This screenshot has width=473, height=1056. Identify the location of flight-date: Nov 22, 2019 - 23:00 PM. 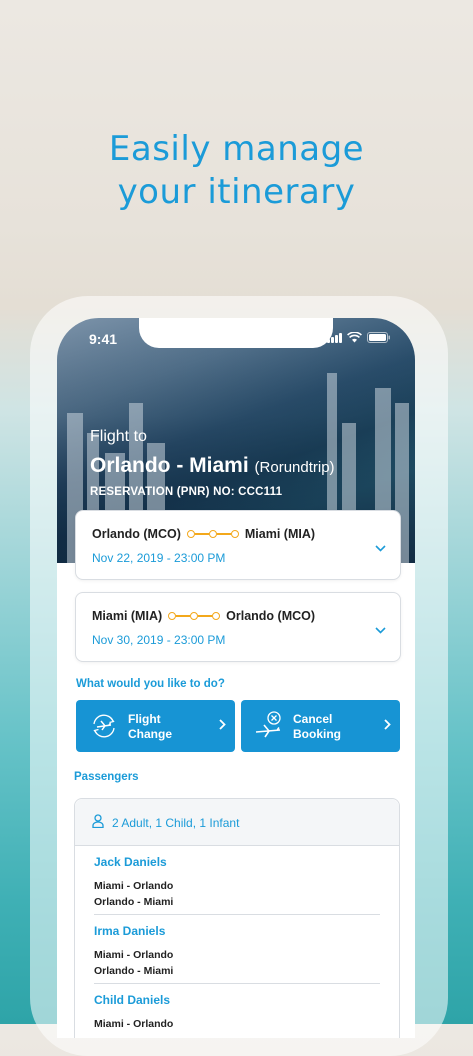
(159, 558).